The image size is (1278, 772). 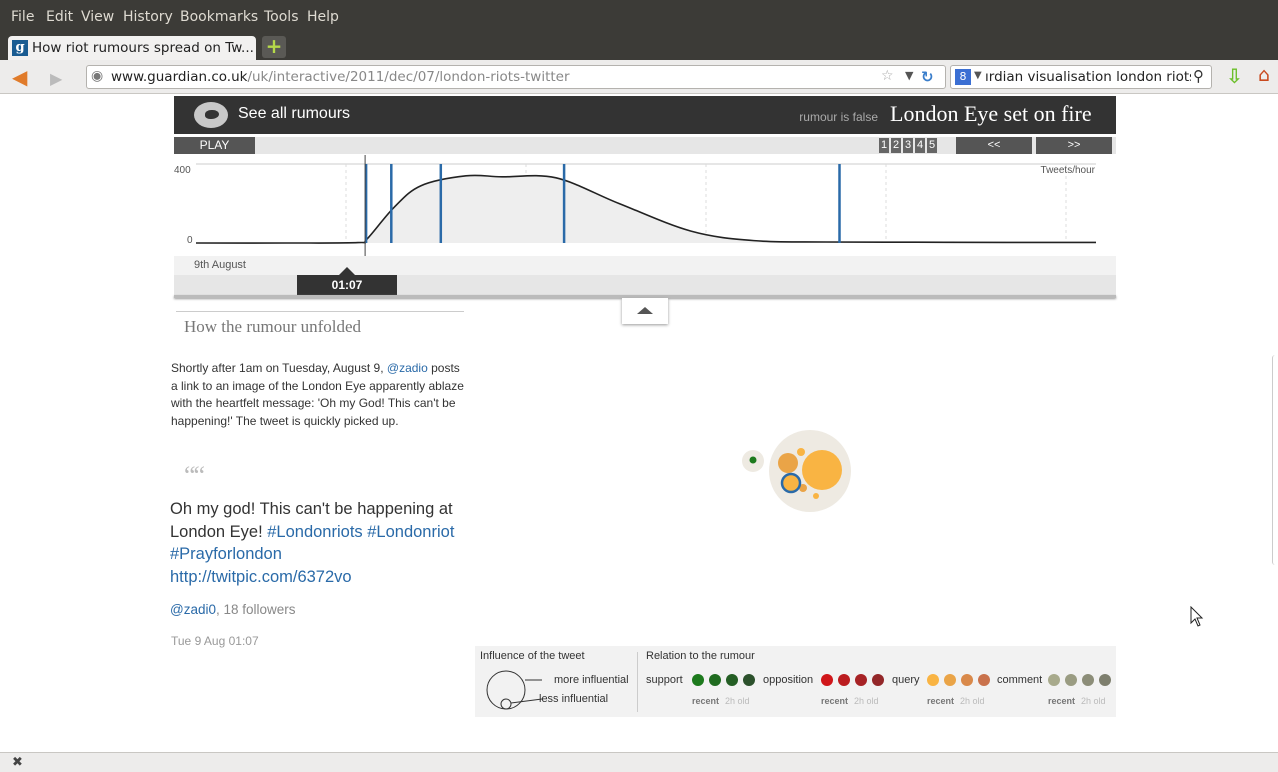 What do you see at coordinates (574, 699) in the screenshot?
I see `legend-less-influential: less influential` at bounding box center [574, 699].